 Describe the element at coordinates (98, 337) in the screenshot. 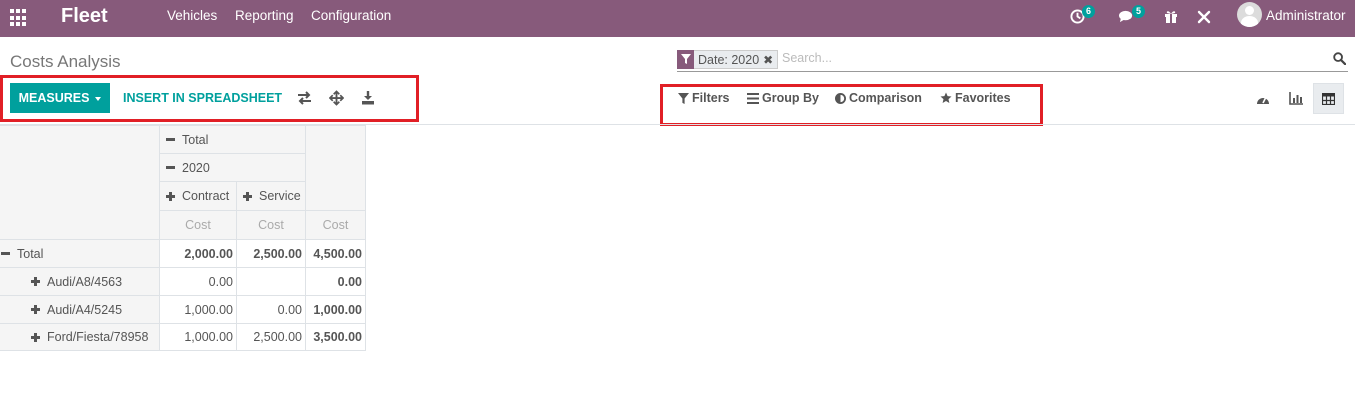

I see `row-header-label: Ford/Fiesta/78958` at that location.